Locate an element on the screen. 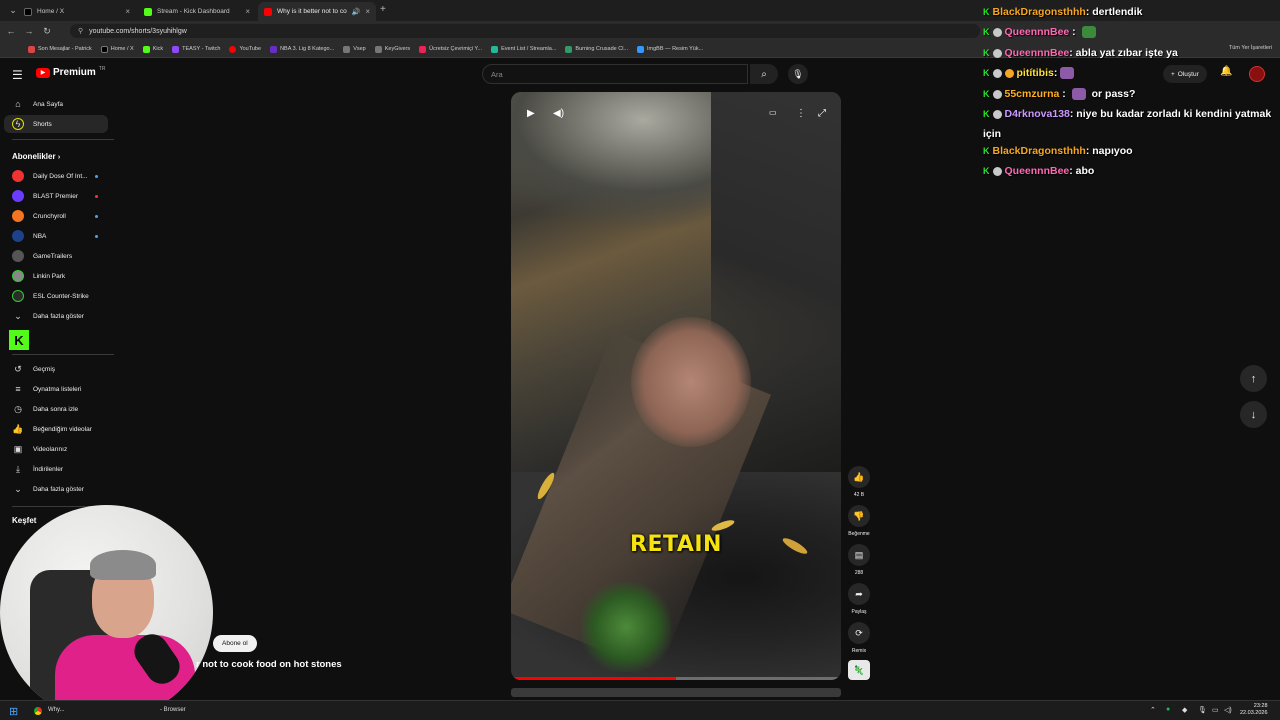  show-more-subscriptions: ⌄ Daha fazla göster is located at coordinates (56, 316).